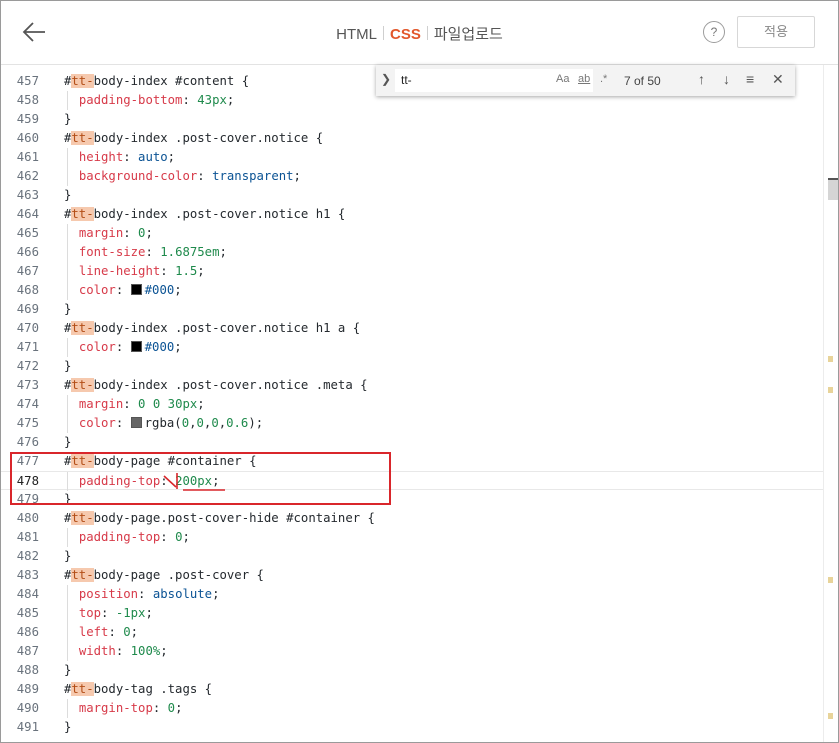  Describe the element at coordinates (152, 252) in the screenshot. I see `code-text: font-size: 1.6875em;` at that location.